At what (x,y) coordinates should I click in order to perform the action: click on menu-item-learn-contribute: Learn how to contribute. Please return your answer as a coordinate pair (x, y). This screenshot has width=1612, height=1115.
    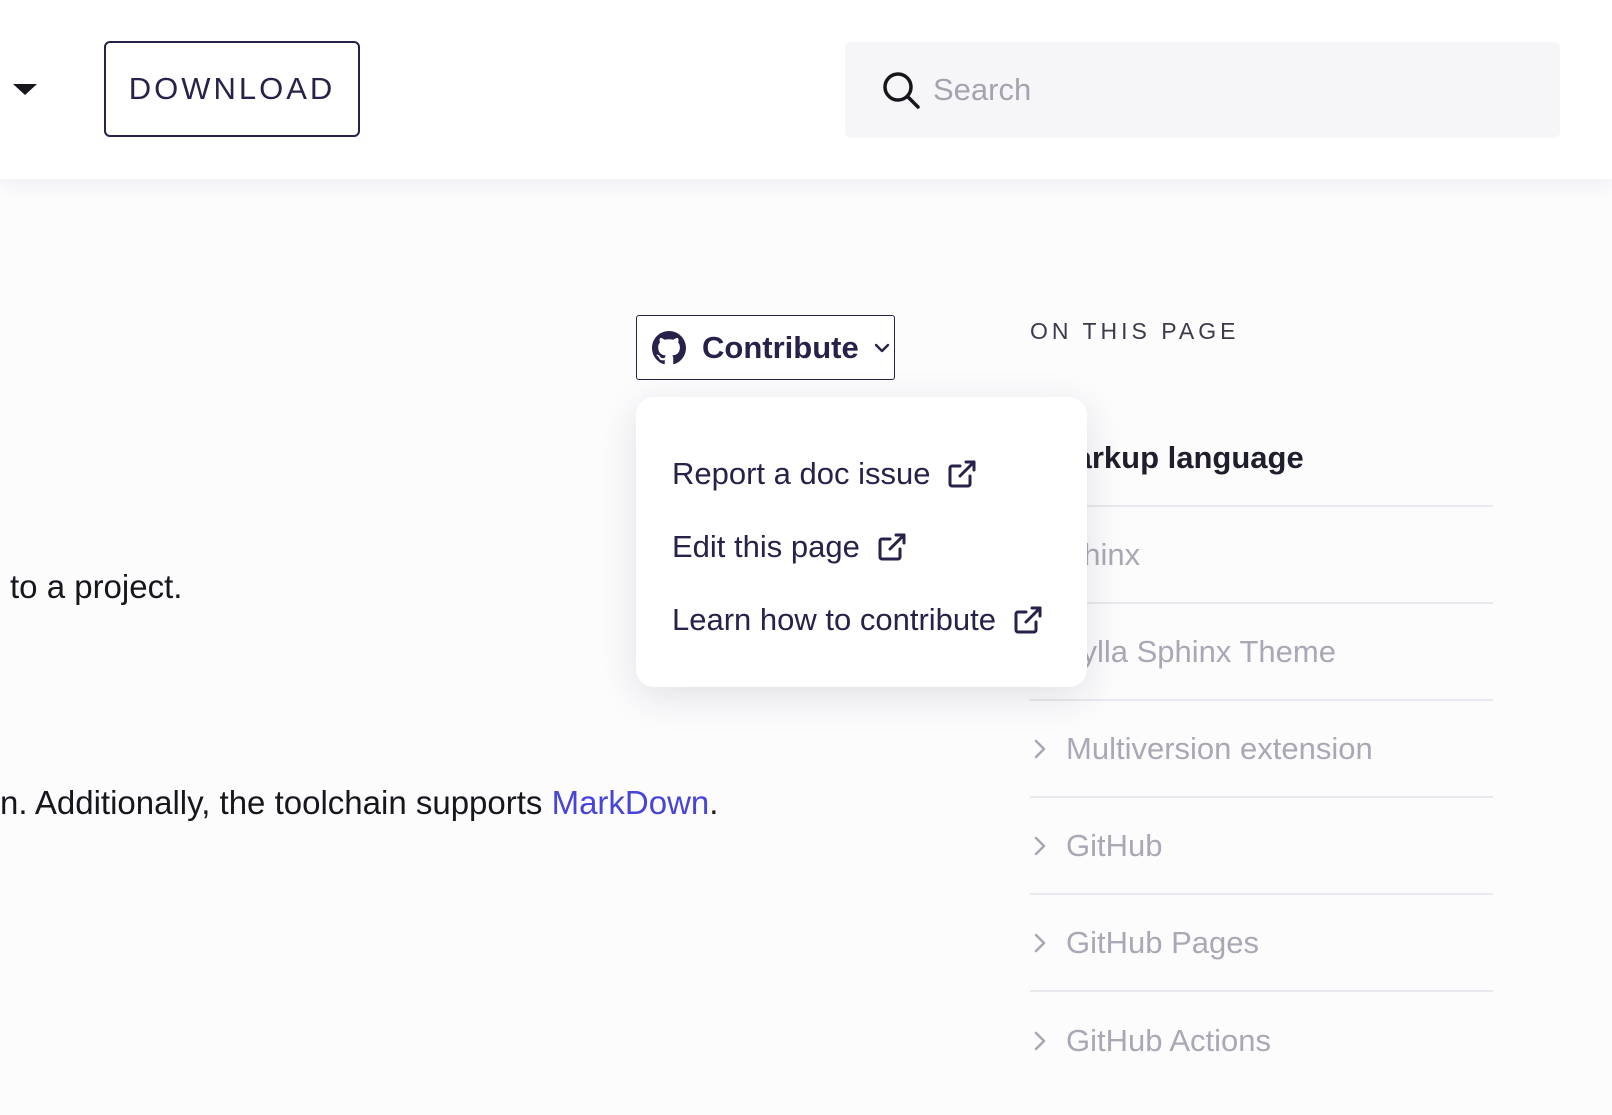
    Looking at the image, I should click on (858, 620).